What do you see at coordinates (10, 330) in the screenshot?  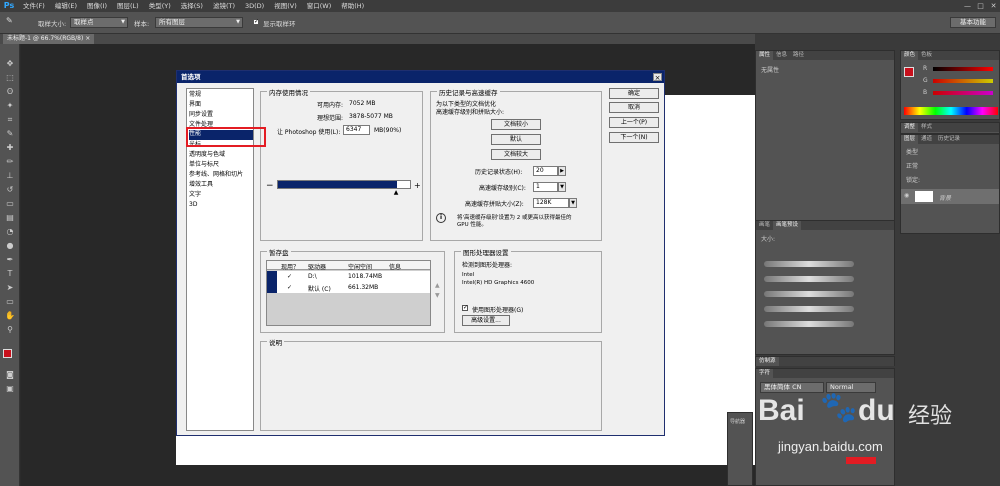 I see `zoom-tool-icon: ⚲` at bounding box center [10, 330].